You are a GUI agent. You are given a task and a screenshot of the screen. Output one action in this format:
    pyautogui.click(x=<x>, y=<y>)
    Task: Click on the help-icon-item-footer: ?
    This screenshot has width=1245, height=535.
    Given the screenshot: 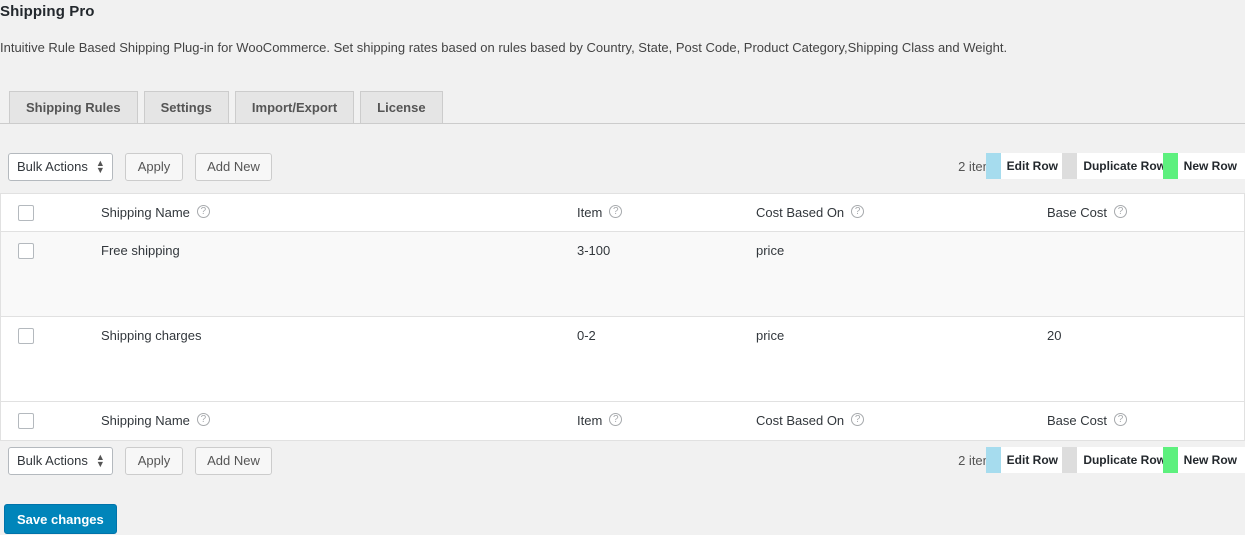 What is the action you would take?
    pyautogui.click(x=616, y=419)
    